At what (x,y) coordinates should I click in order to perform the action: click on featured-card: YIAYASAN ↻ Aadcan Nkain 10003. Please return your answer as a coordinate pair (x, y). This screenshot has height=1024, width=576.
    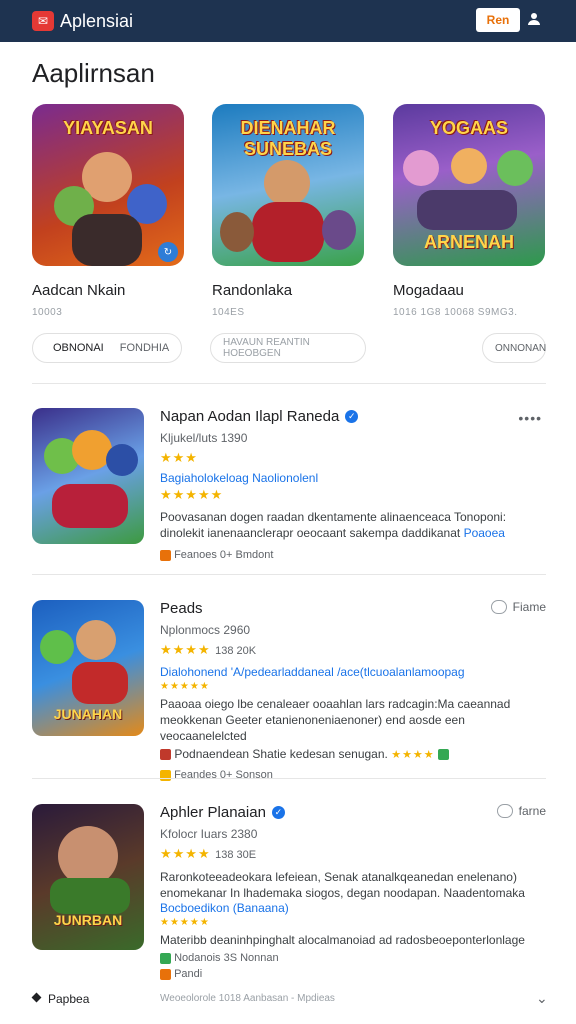
    Looking at the image, I should click on (108, 211).